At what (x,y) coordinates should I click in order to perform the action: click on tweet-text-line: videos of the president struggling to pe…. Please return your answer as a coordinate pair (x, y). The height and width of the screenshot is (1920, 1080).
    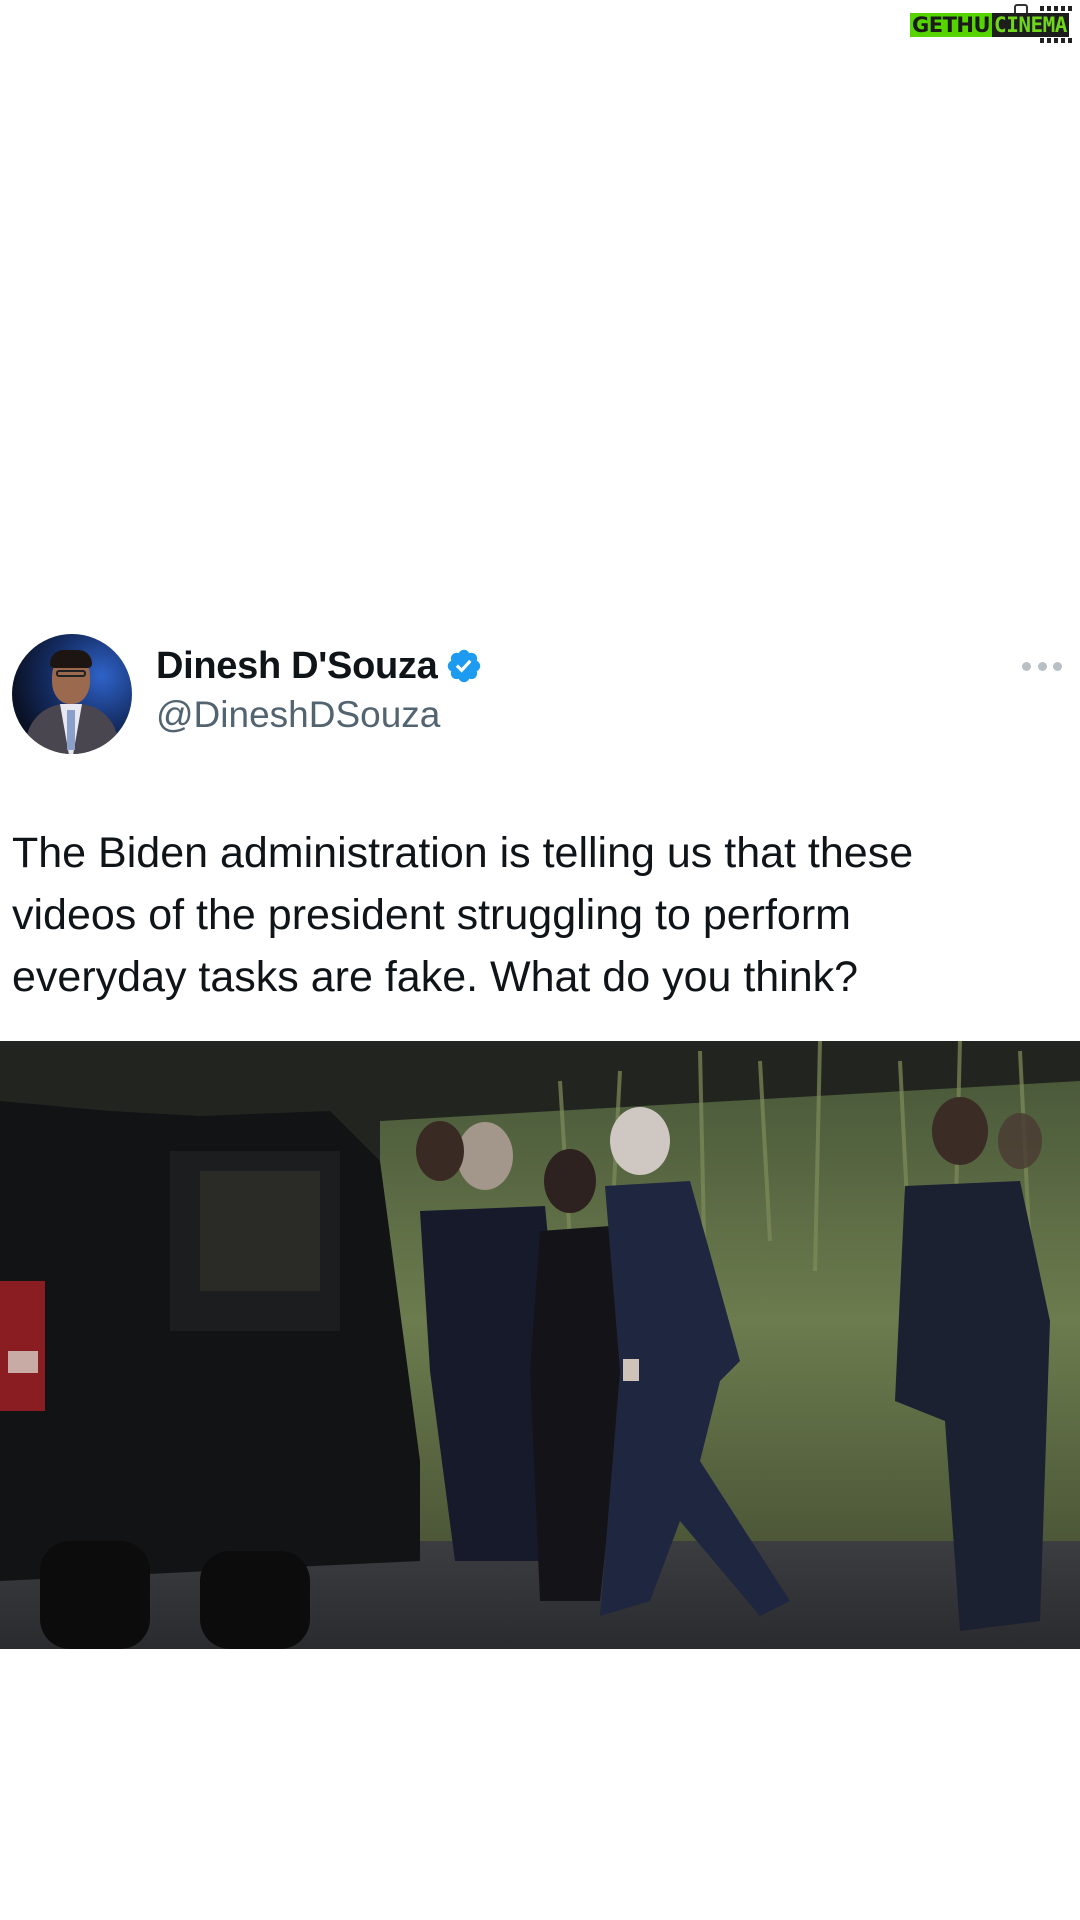
    Looking at the image, I should click on (431, 915).